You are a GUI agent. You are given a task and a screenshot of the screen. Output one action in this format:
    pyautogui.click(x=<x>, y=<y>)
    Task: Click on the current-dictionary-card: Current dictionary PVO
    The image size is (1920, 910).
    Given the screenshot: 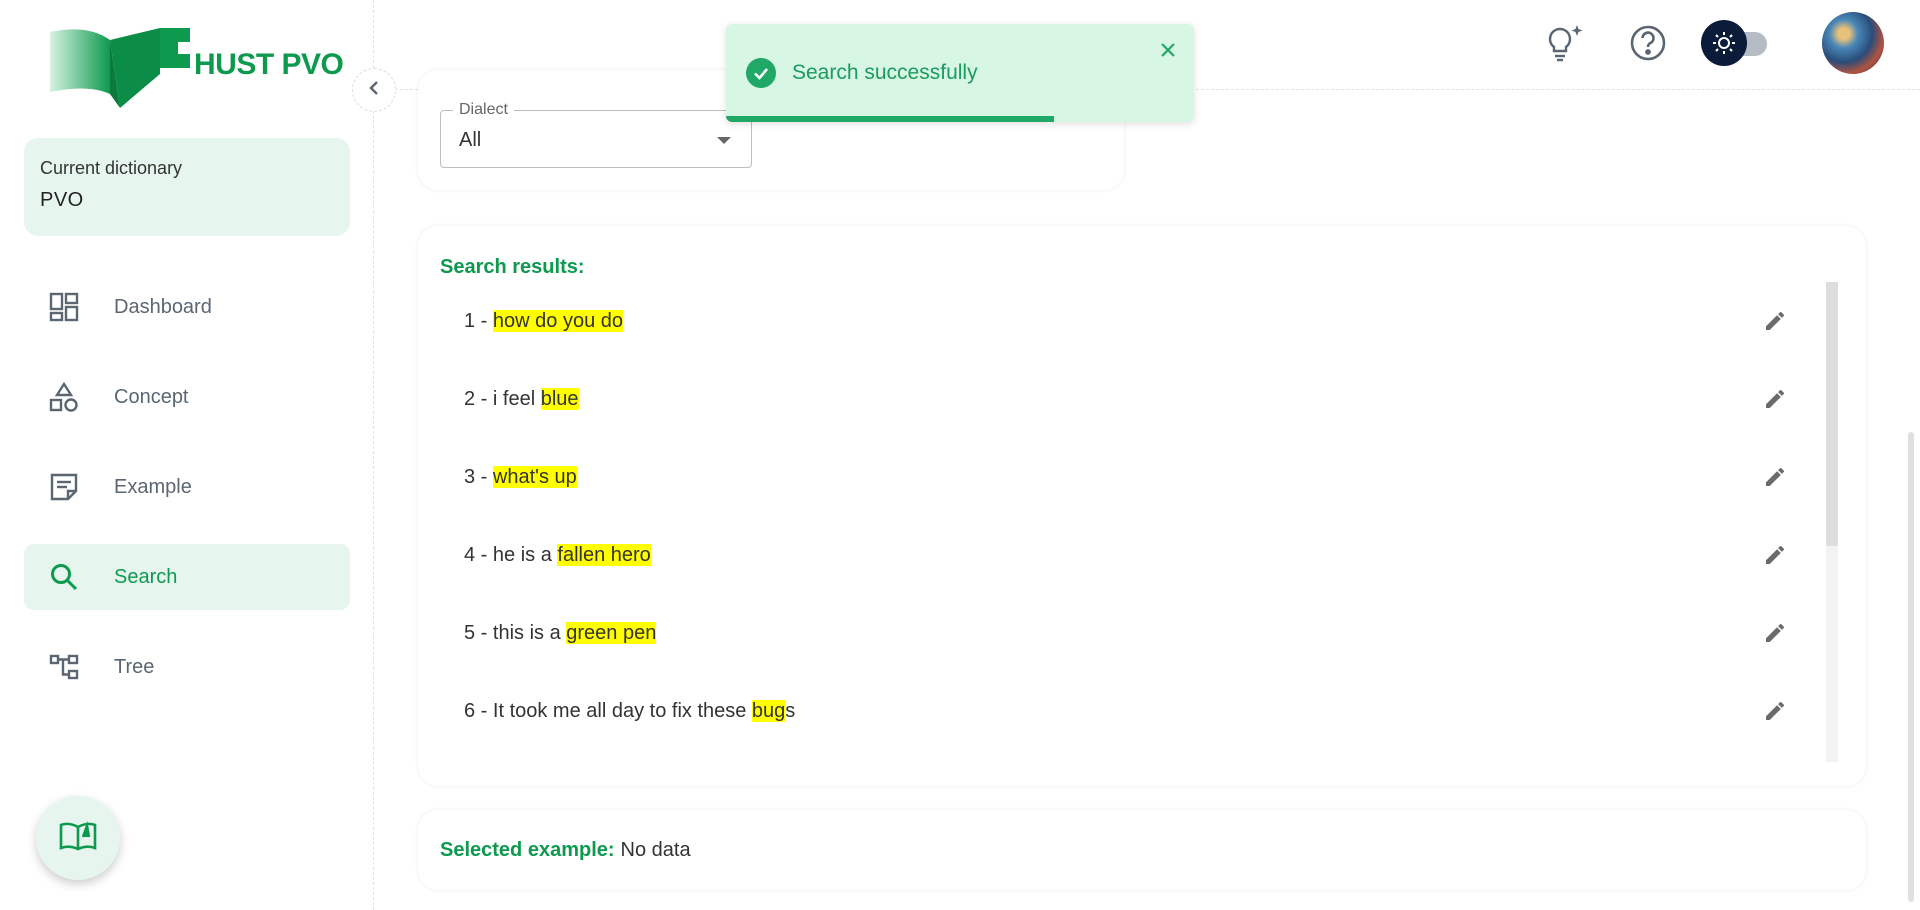 What is the action you would take?
    pyautogui.click(x=187, y=187)
    